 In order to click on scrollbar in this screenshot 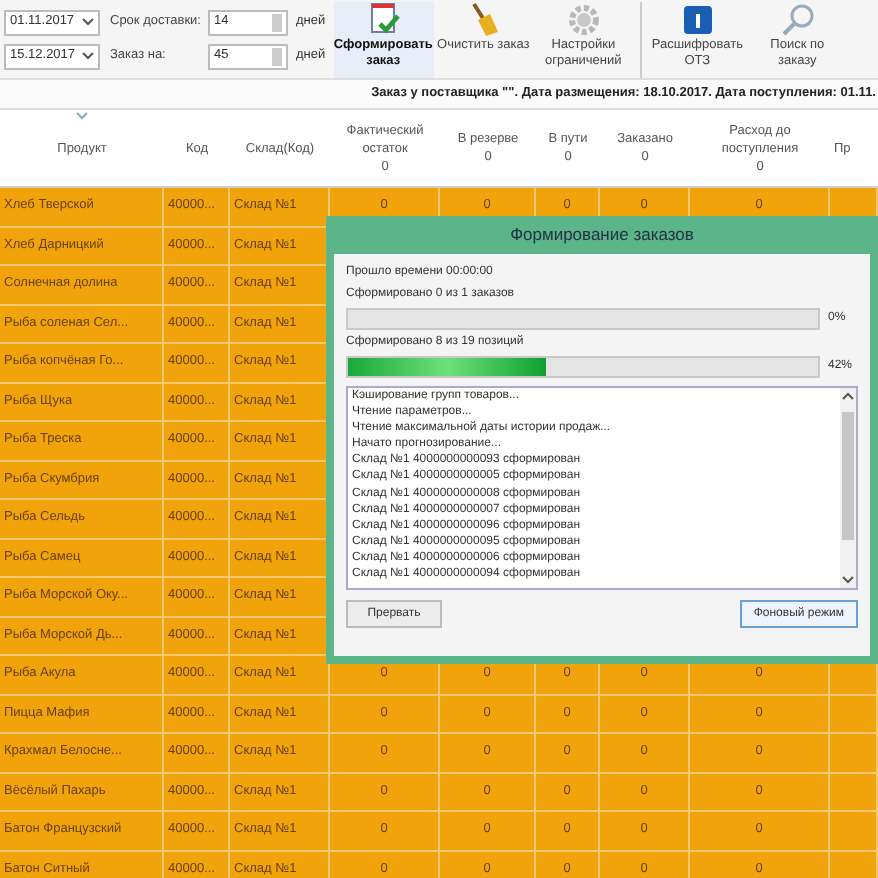, I will do `click(848, 488)`.